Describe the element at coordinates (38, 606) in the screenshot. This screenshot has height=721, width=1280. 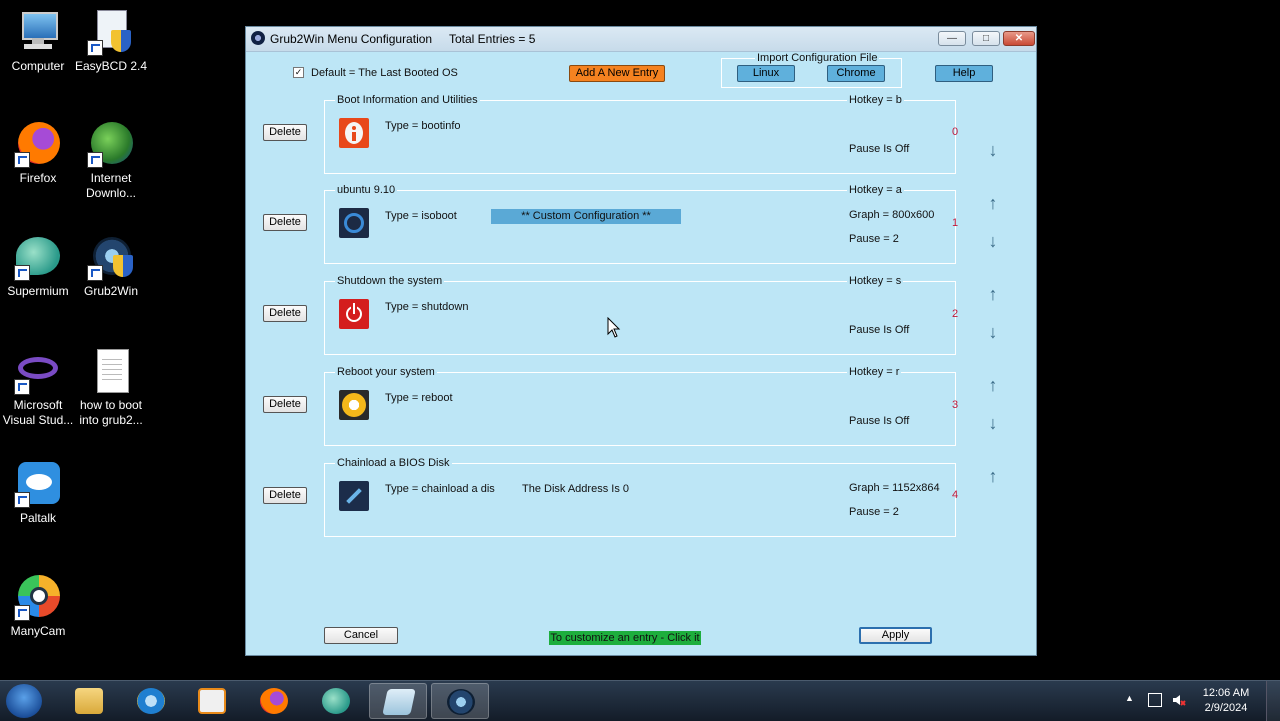
I see `desktop-icon-manycam: ManyCam` at that location.